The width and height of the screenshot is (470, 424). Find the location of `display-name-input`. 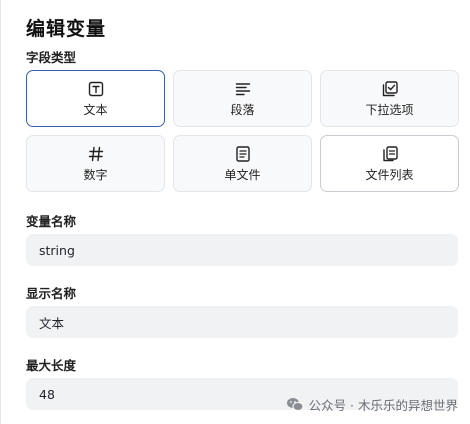

display-name-input is located at coordinates (242, 322).